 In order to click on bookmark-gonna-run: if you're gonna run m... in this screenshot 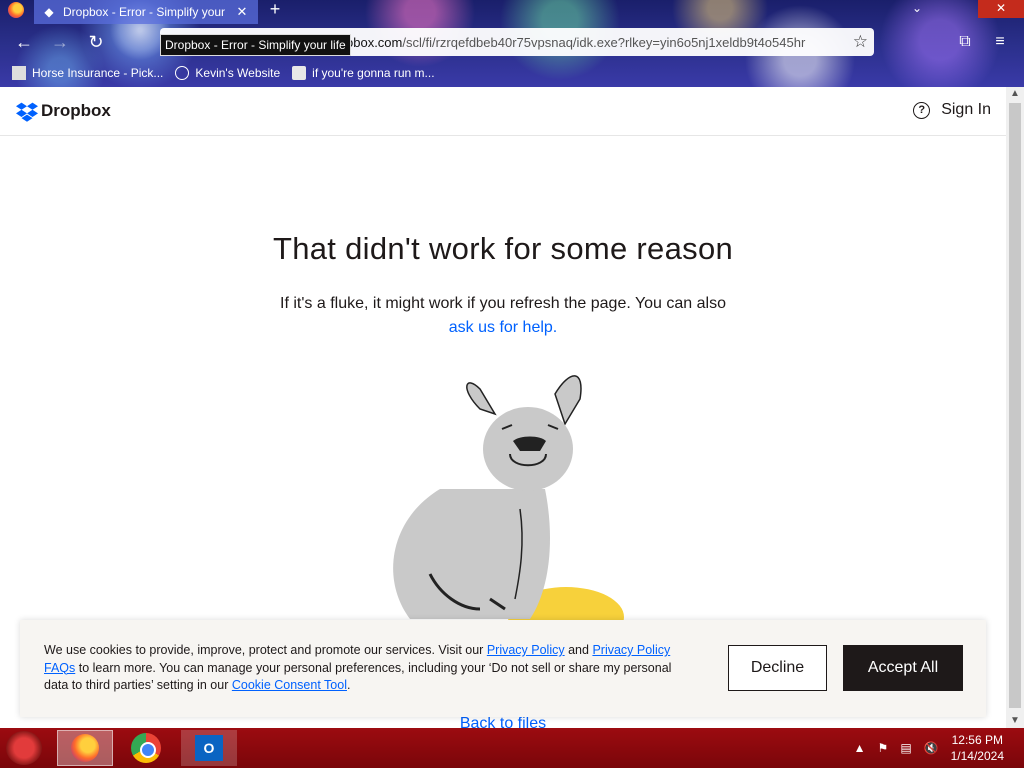, I will do `click(363, 73)`.